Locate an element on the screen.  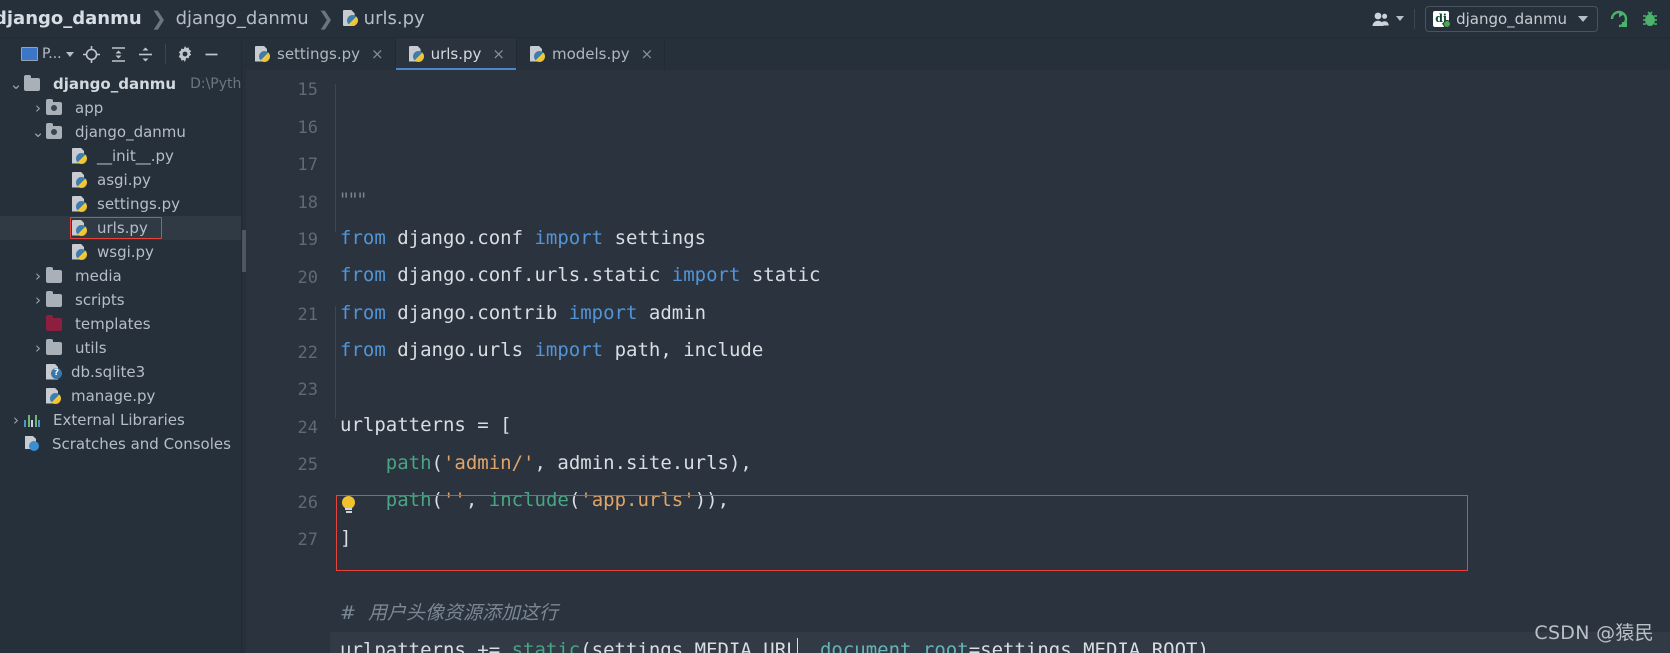
locate-target-icon is located at coordinates (92, 54).